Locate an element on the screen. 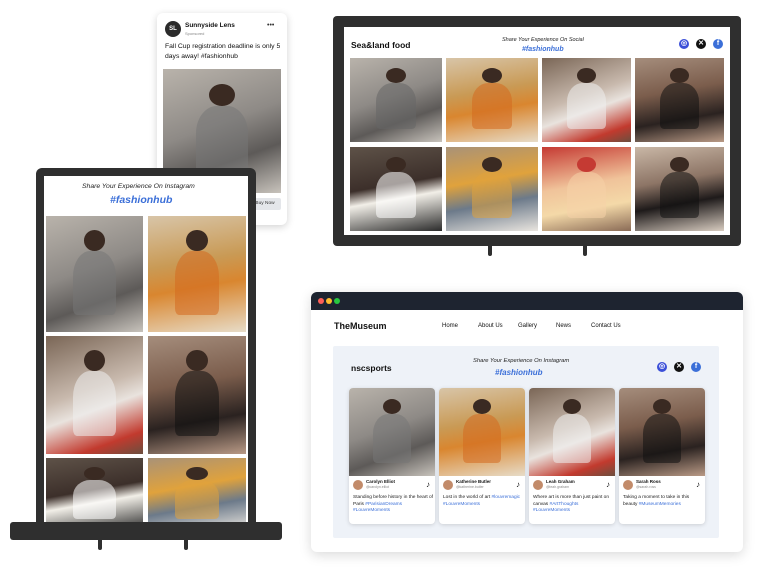 This screenshot has height=573, width=757. browser-title-bar is located at coordinates (527, 301).